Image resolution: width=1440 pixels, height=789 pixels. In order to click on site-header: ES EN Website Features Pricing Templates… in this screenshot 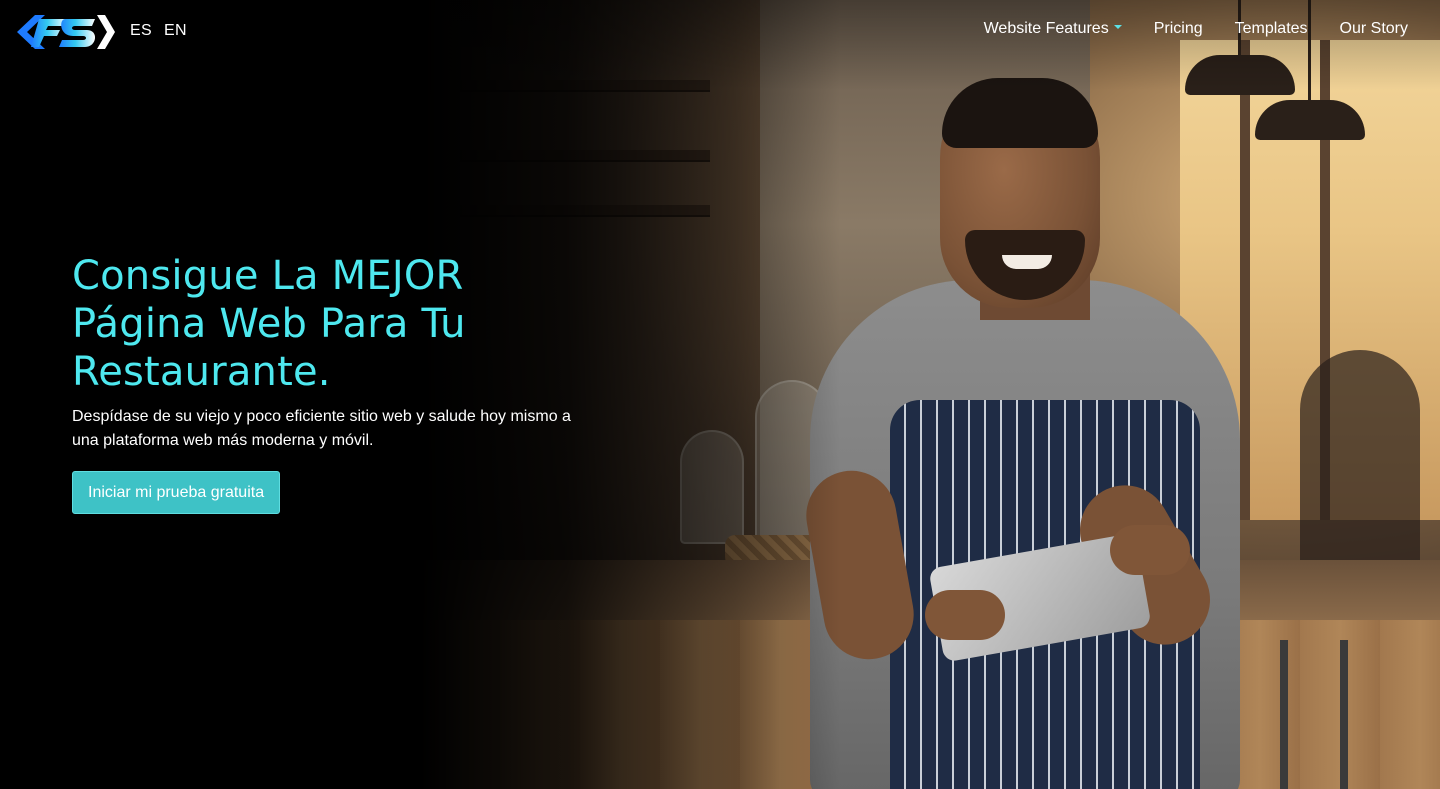, I will do `click(720, 32)`.